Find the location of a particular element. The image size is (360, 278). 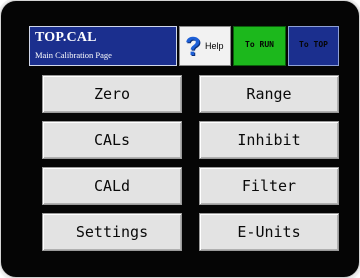

cald-button-label: CALd is located at coordinates (112, 186).